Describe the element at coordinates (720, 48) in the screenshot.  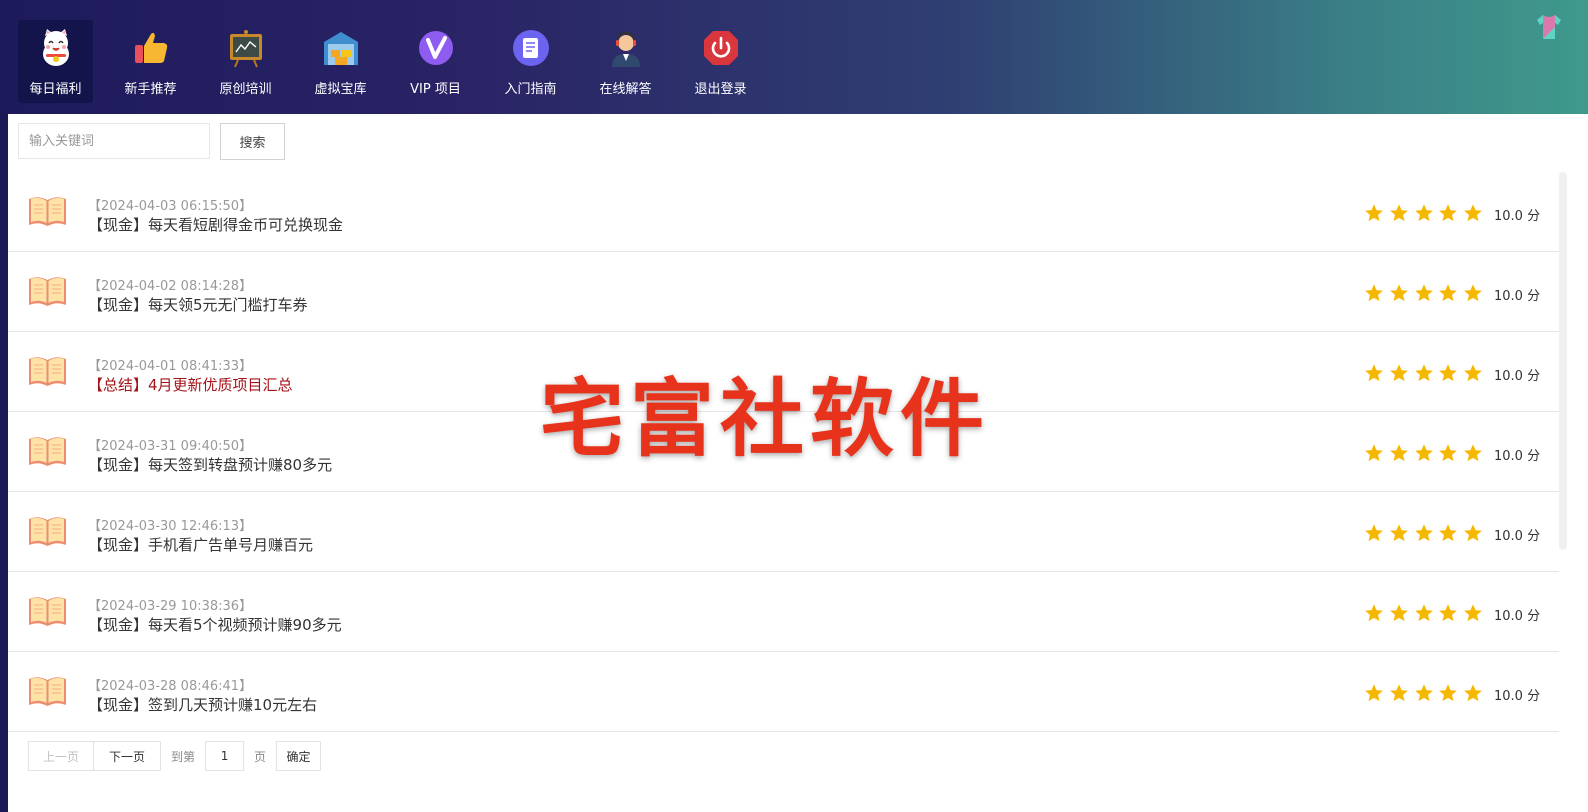
I see `power-icon` at that location.